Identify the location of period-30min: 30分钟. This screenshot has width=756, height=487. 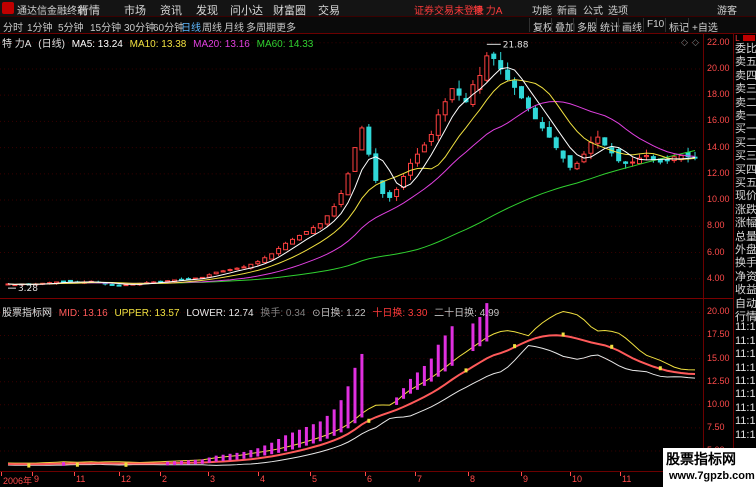
(139, 26).